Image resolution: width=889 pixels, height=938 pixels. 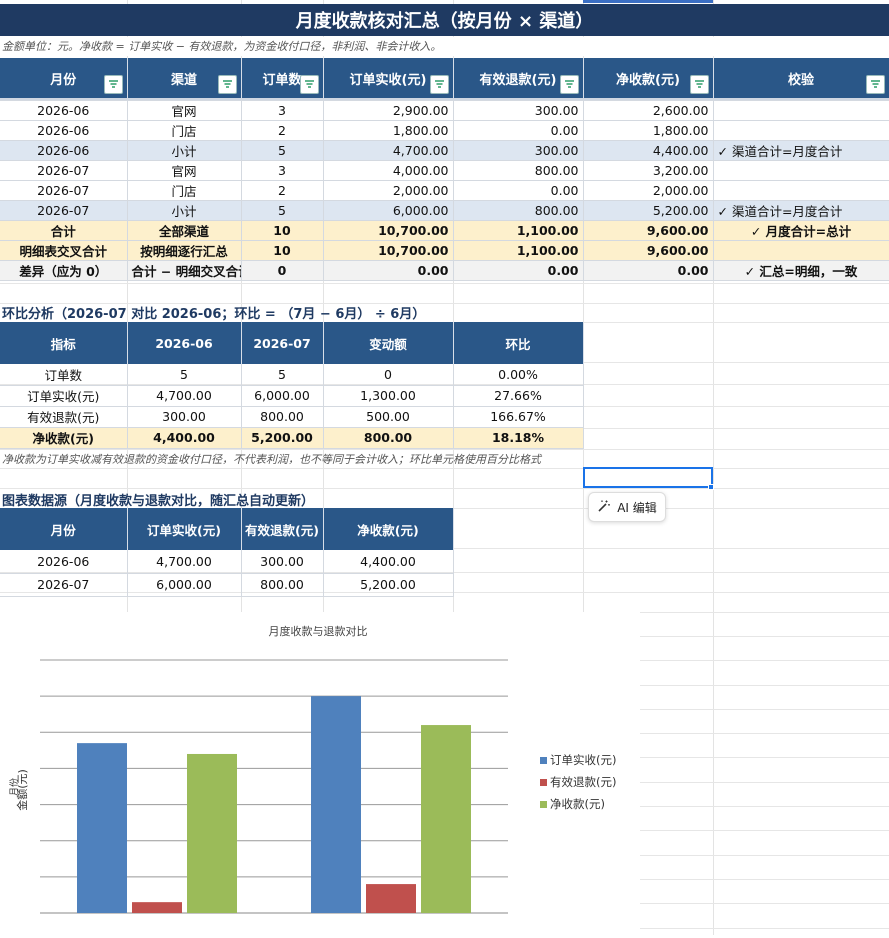 What do you see at coordinates (184, 270) in the screenshot?
I see `table-cell: 合计 − 明细交叉合计` at bounding box center [184, 270].